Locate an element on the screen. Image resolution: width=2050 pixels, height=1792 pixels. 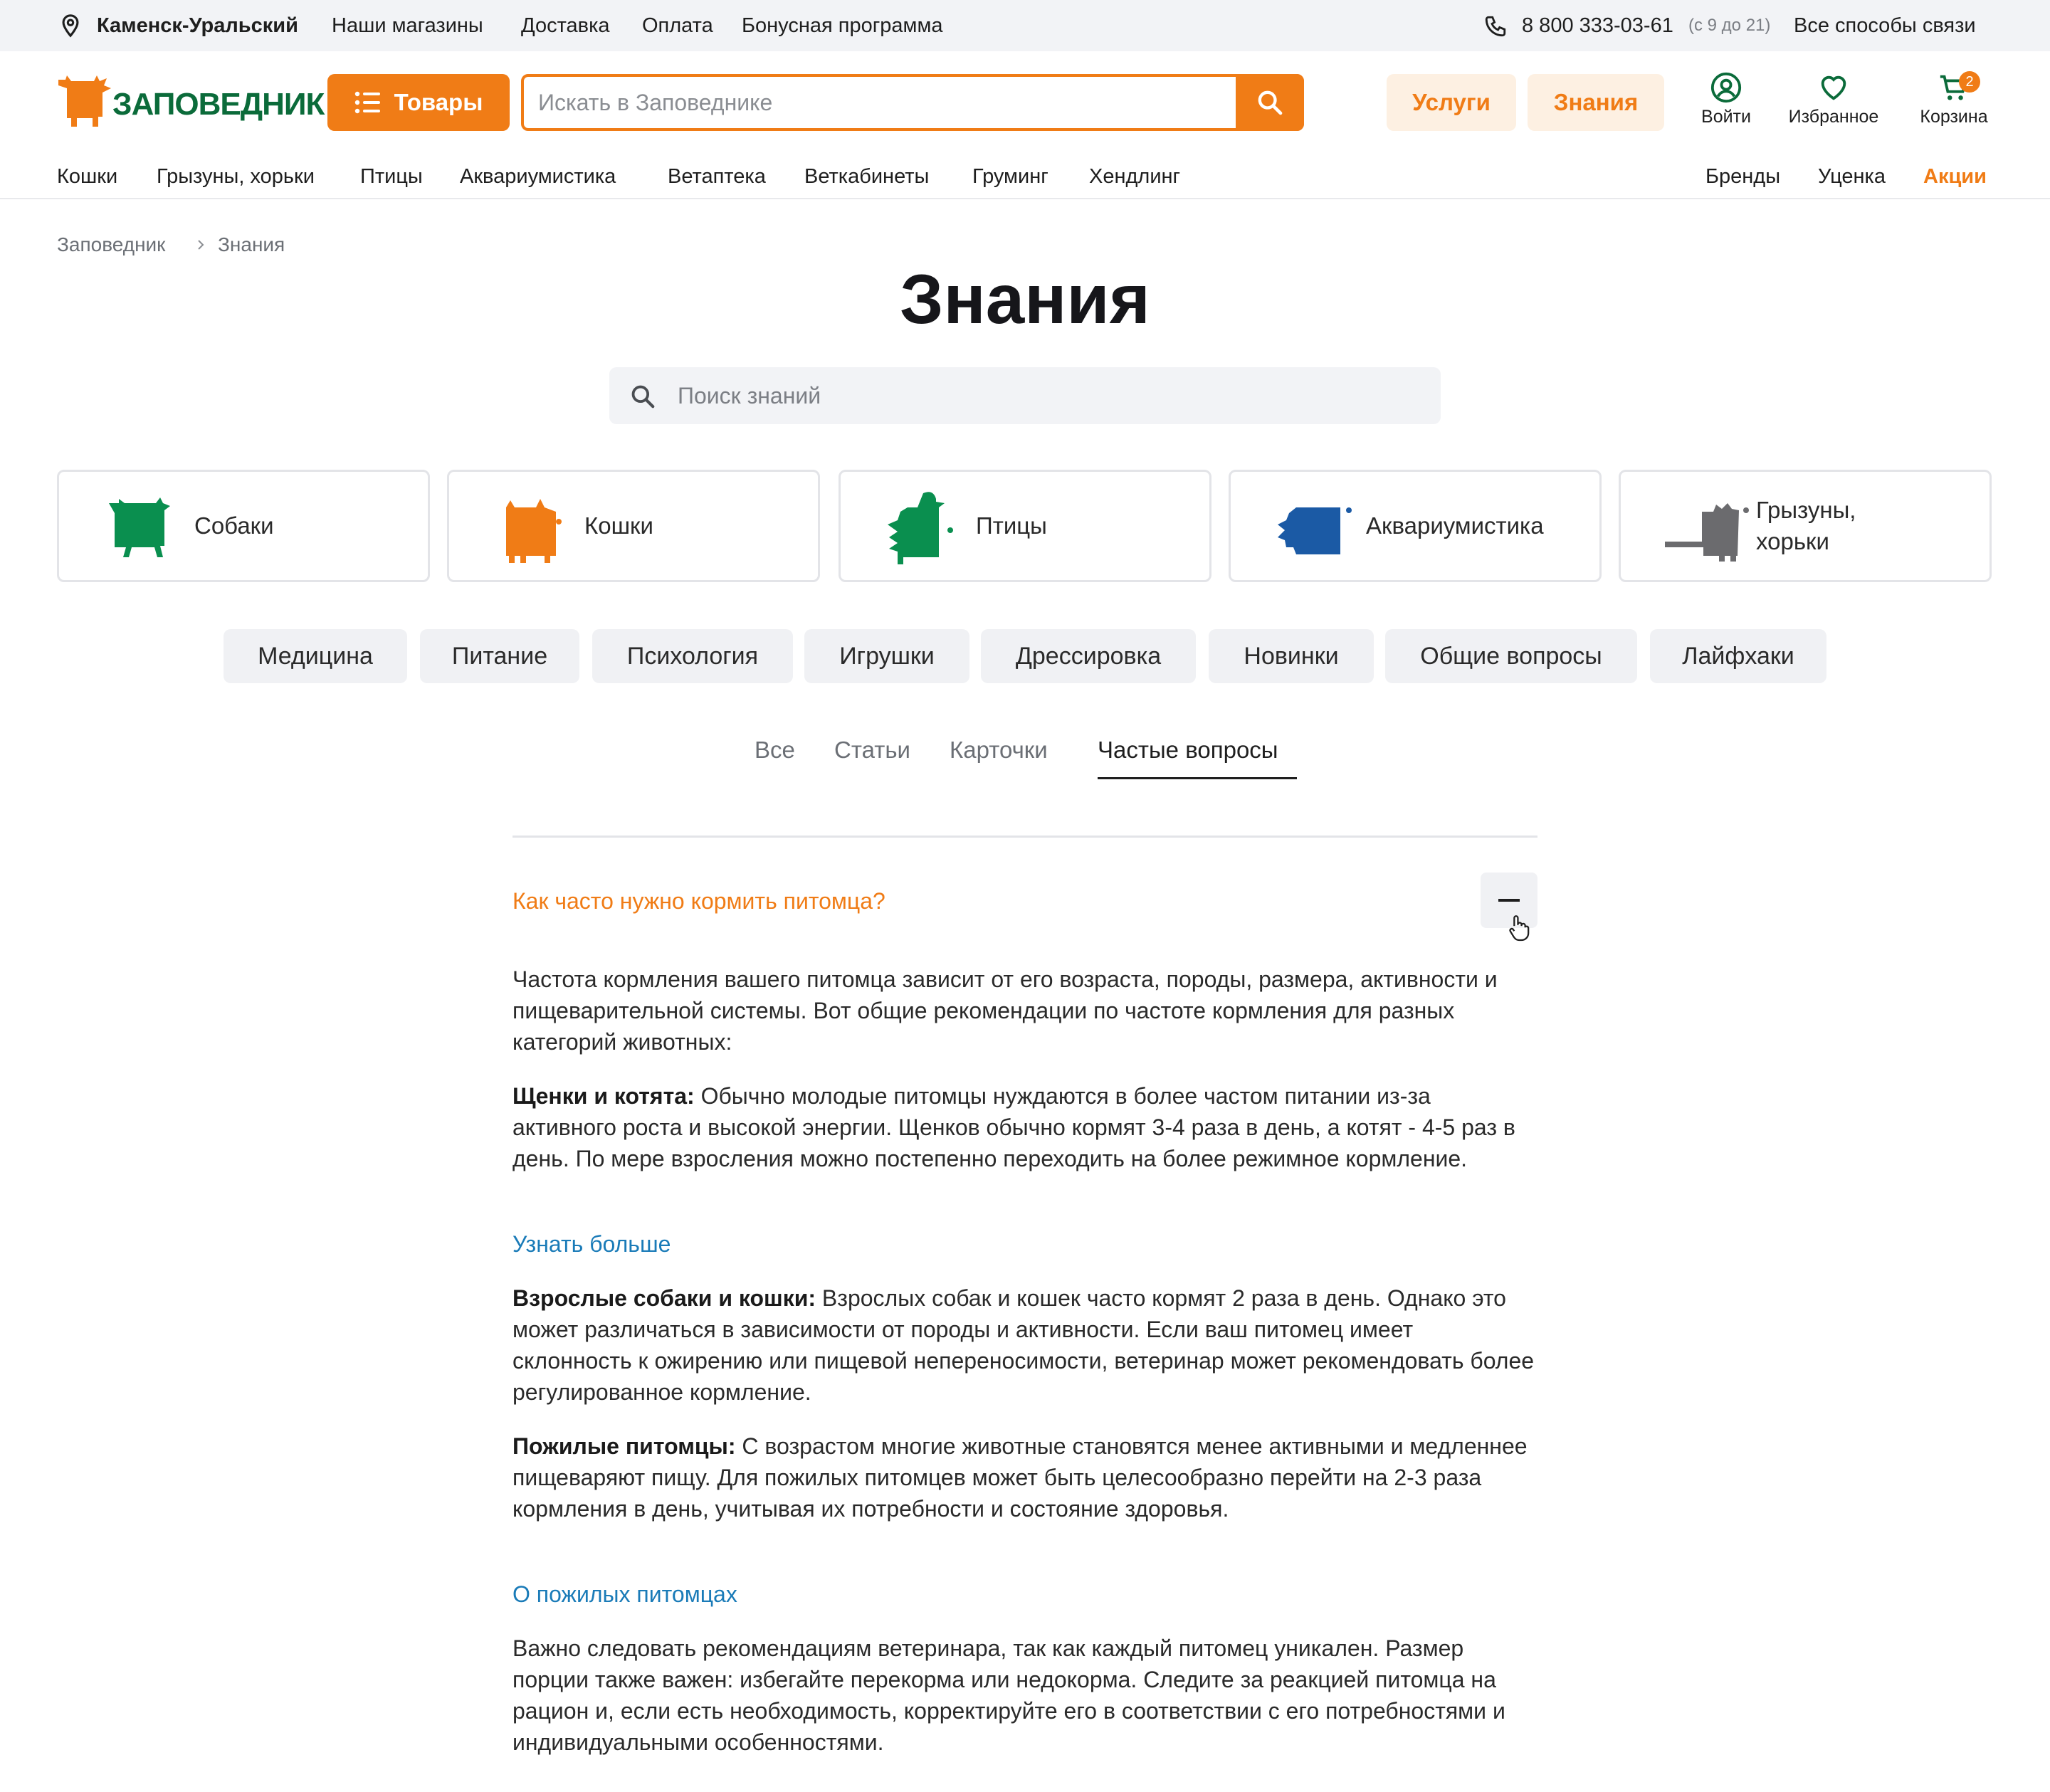
faq-question: Как часто нужно кормить питомца? is located at coordinates (698, 901).